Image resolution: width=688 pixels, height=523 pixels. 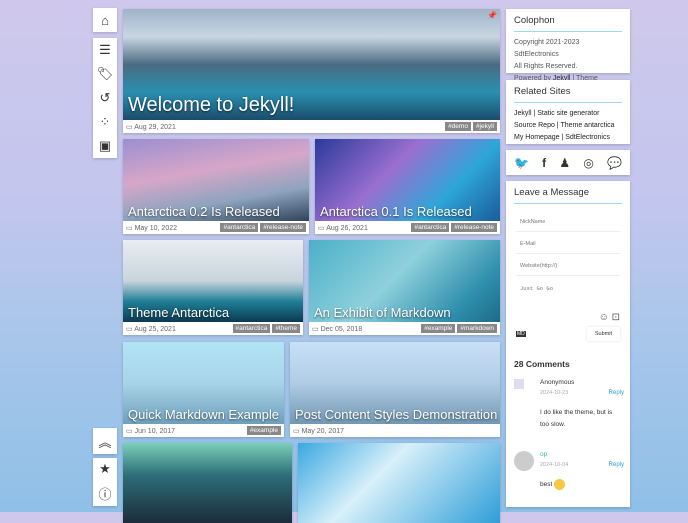 What do you see at coordinates (216, 227) in the screenshot?
I see `post-meta: ▭ May 10, 2022 #antarctica #release-note` at bounding box center [216, 227].